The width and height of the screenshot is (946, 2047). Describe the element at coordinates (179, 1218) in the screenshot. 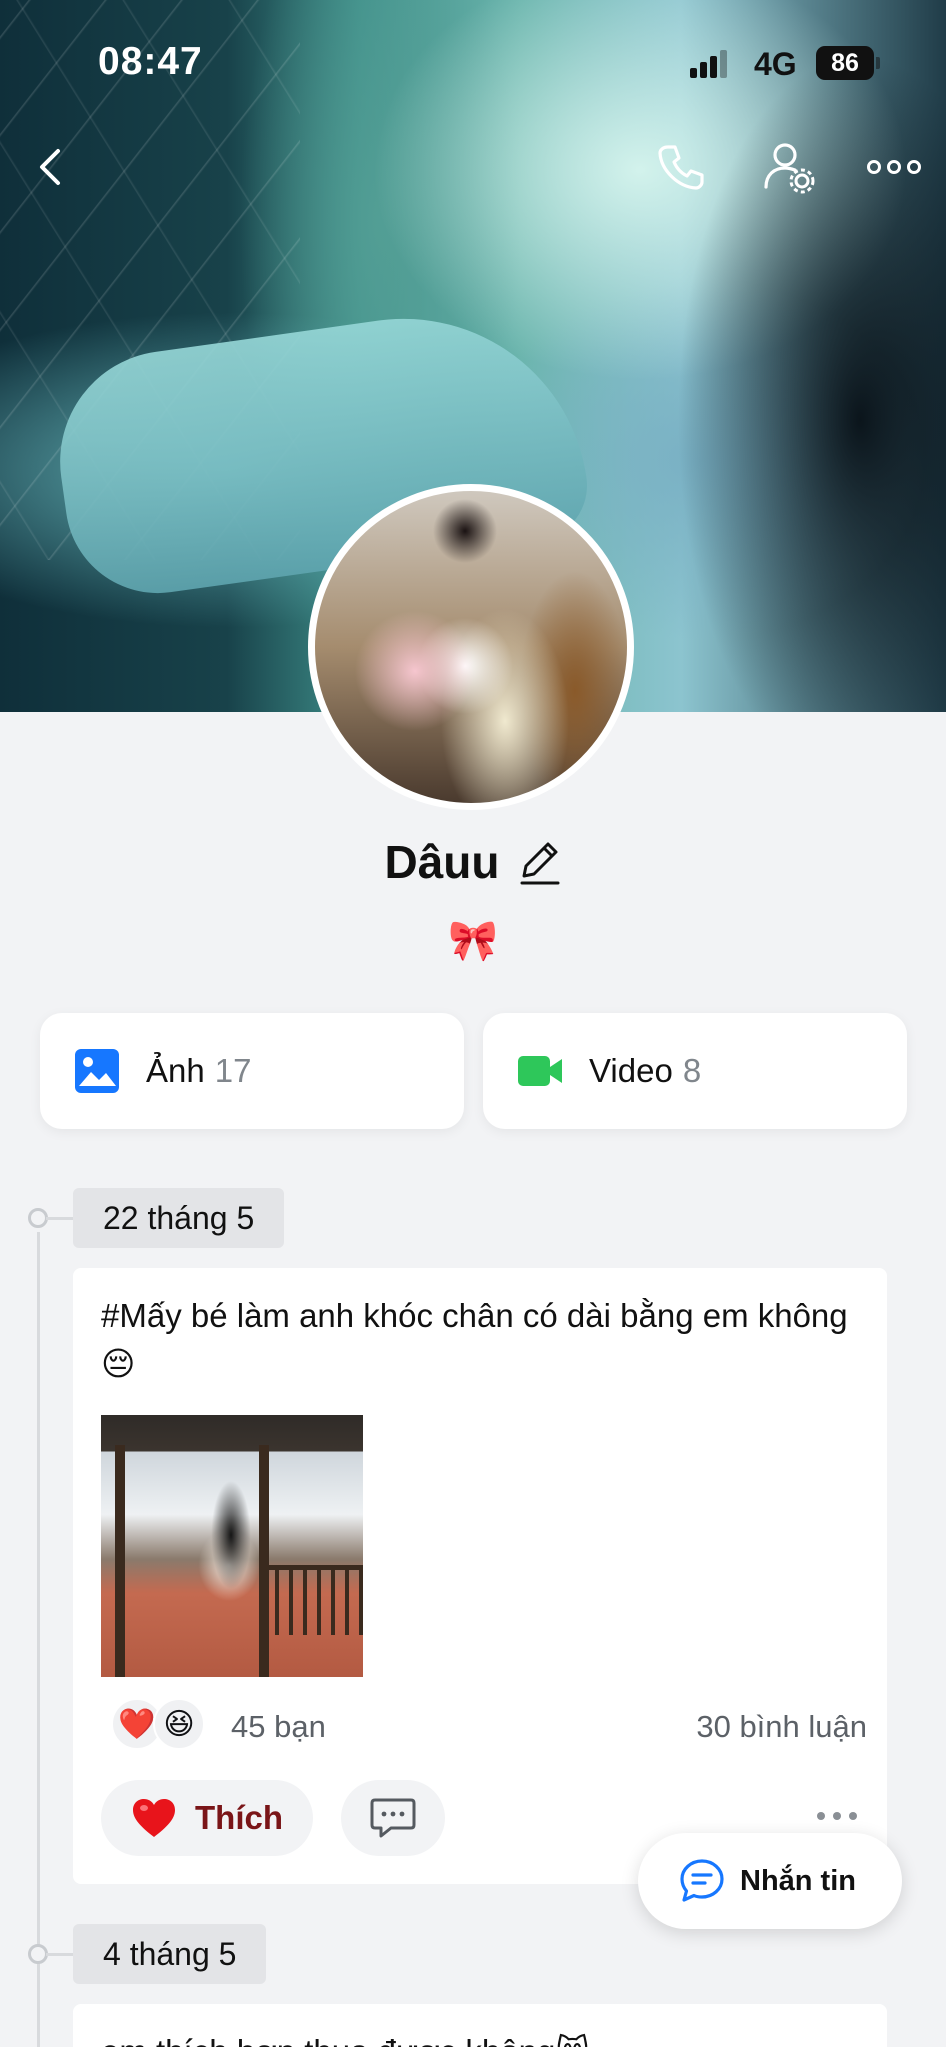

I see `date-chip: 22 tháng 5` at that location.